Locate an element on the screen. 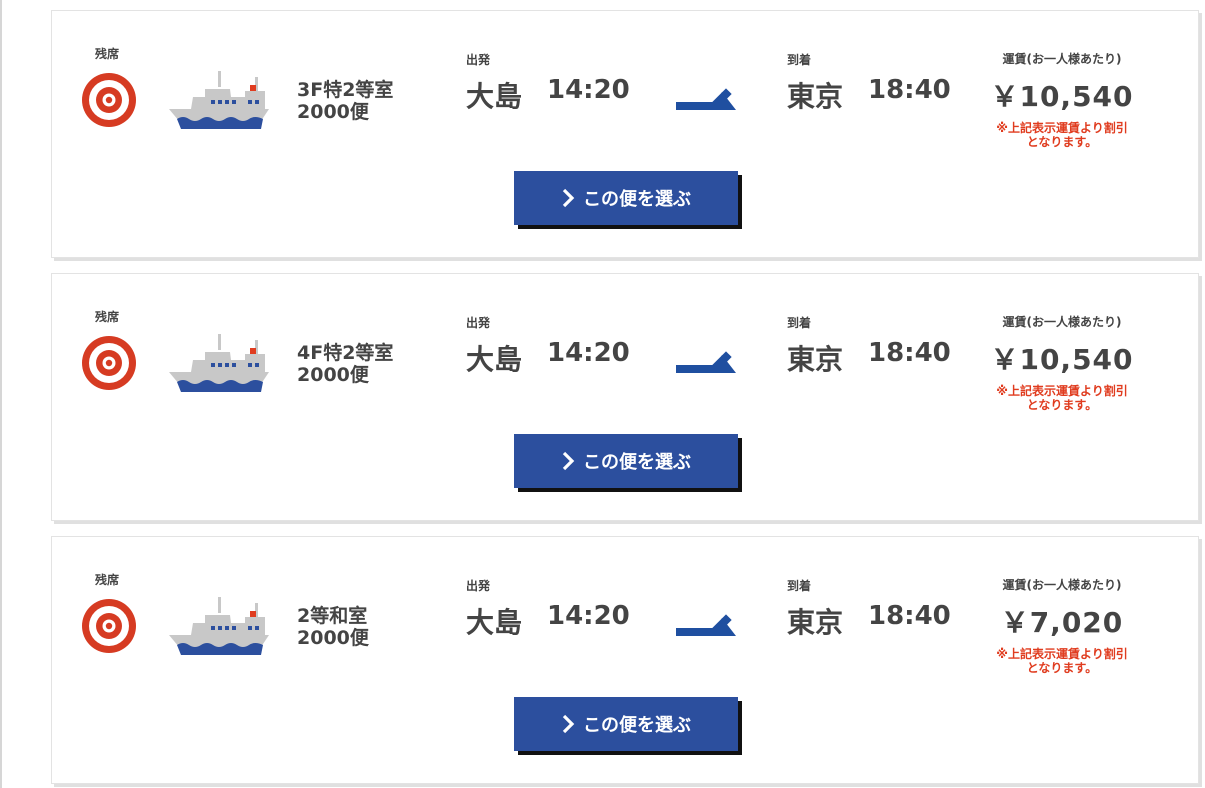 Image resolution: width=1205 pixels, height=788 pixels. room-info: 2等和室 2000便 is located at coordinates (333, 627).